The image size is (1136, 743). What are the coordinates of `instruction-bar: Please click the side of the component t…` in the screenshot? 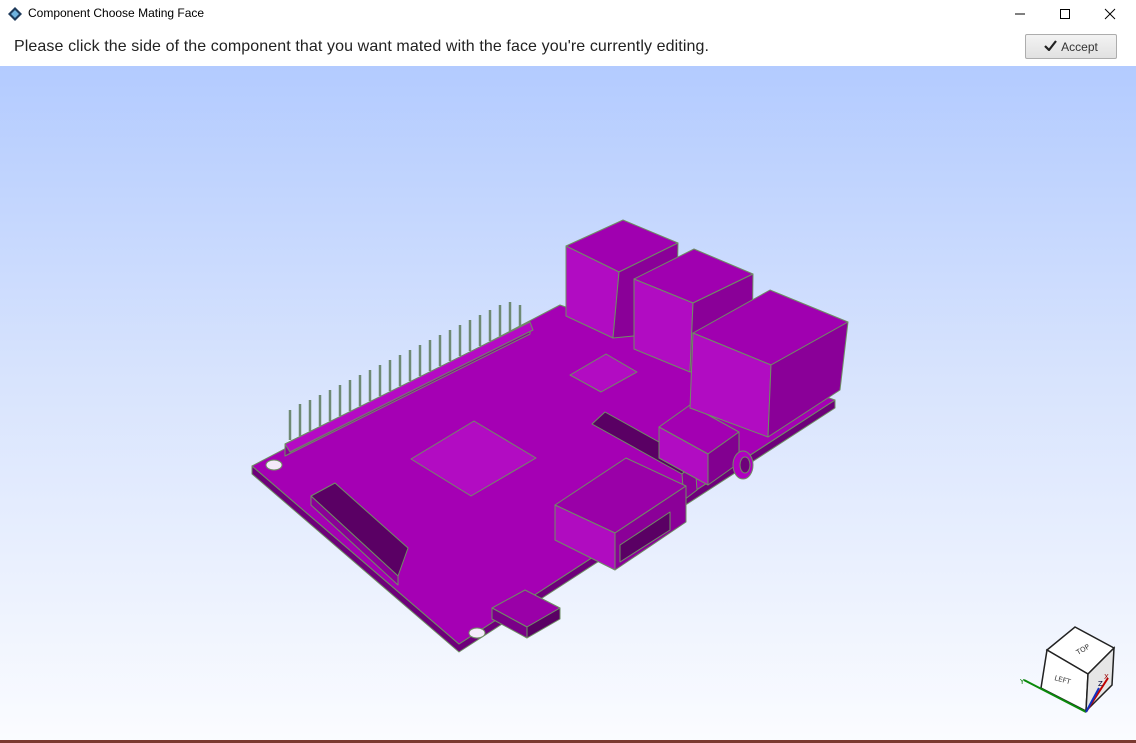 It's located at (568, 47).